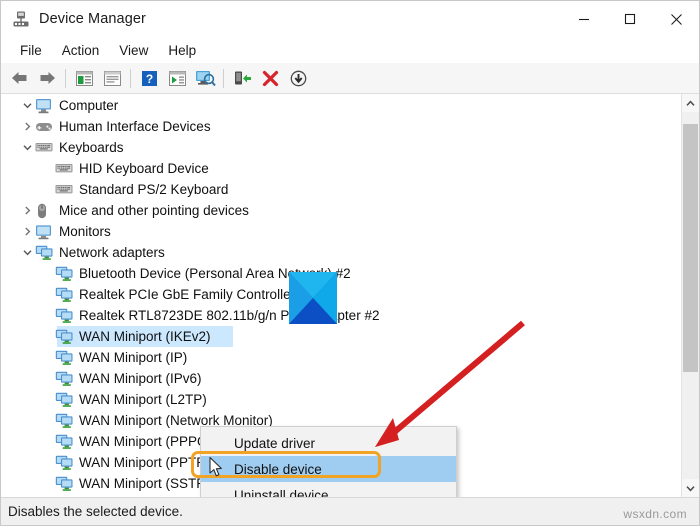 The image size is (700, 526). I want to click on tree-node-label: WAN Miniport (IP), so click(133, 357).